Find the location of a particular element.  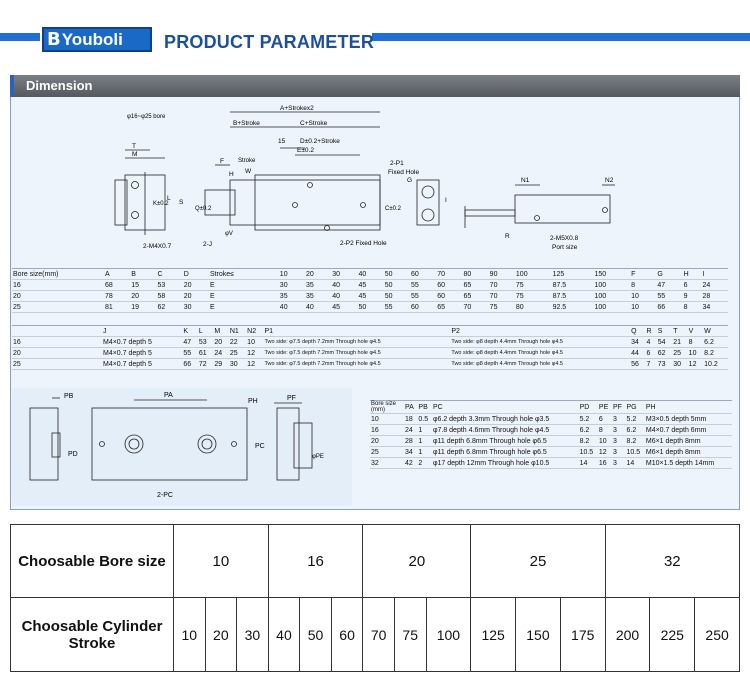

table1-cell: 28 is located at coordinates (714, 296).